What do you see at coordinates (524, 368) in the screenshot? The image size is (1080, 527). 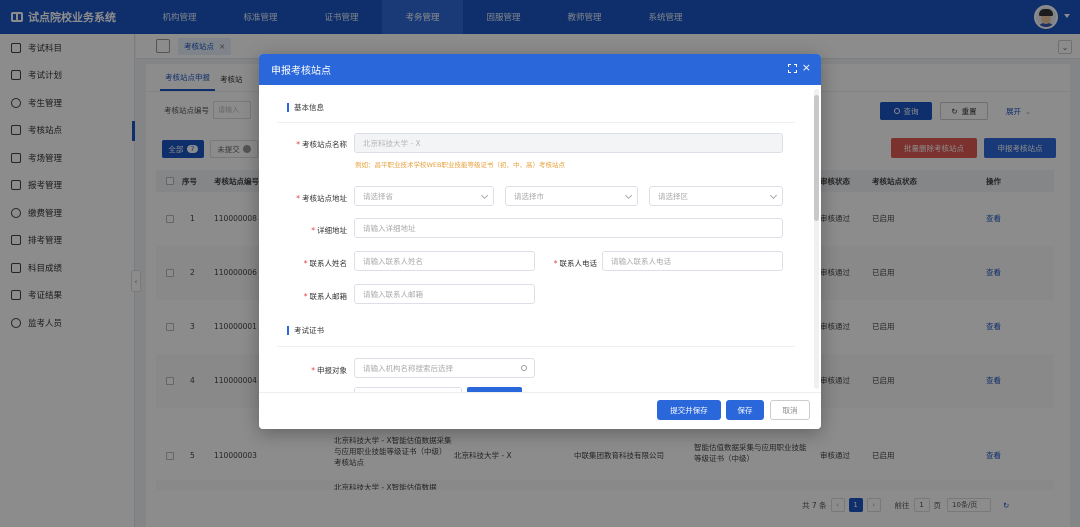 I see `search-icon` at bounding box center [524, 368].